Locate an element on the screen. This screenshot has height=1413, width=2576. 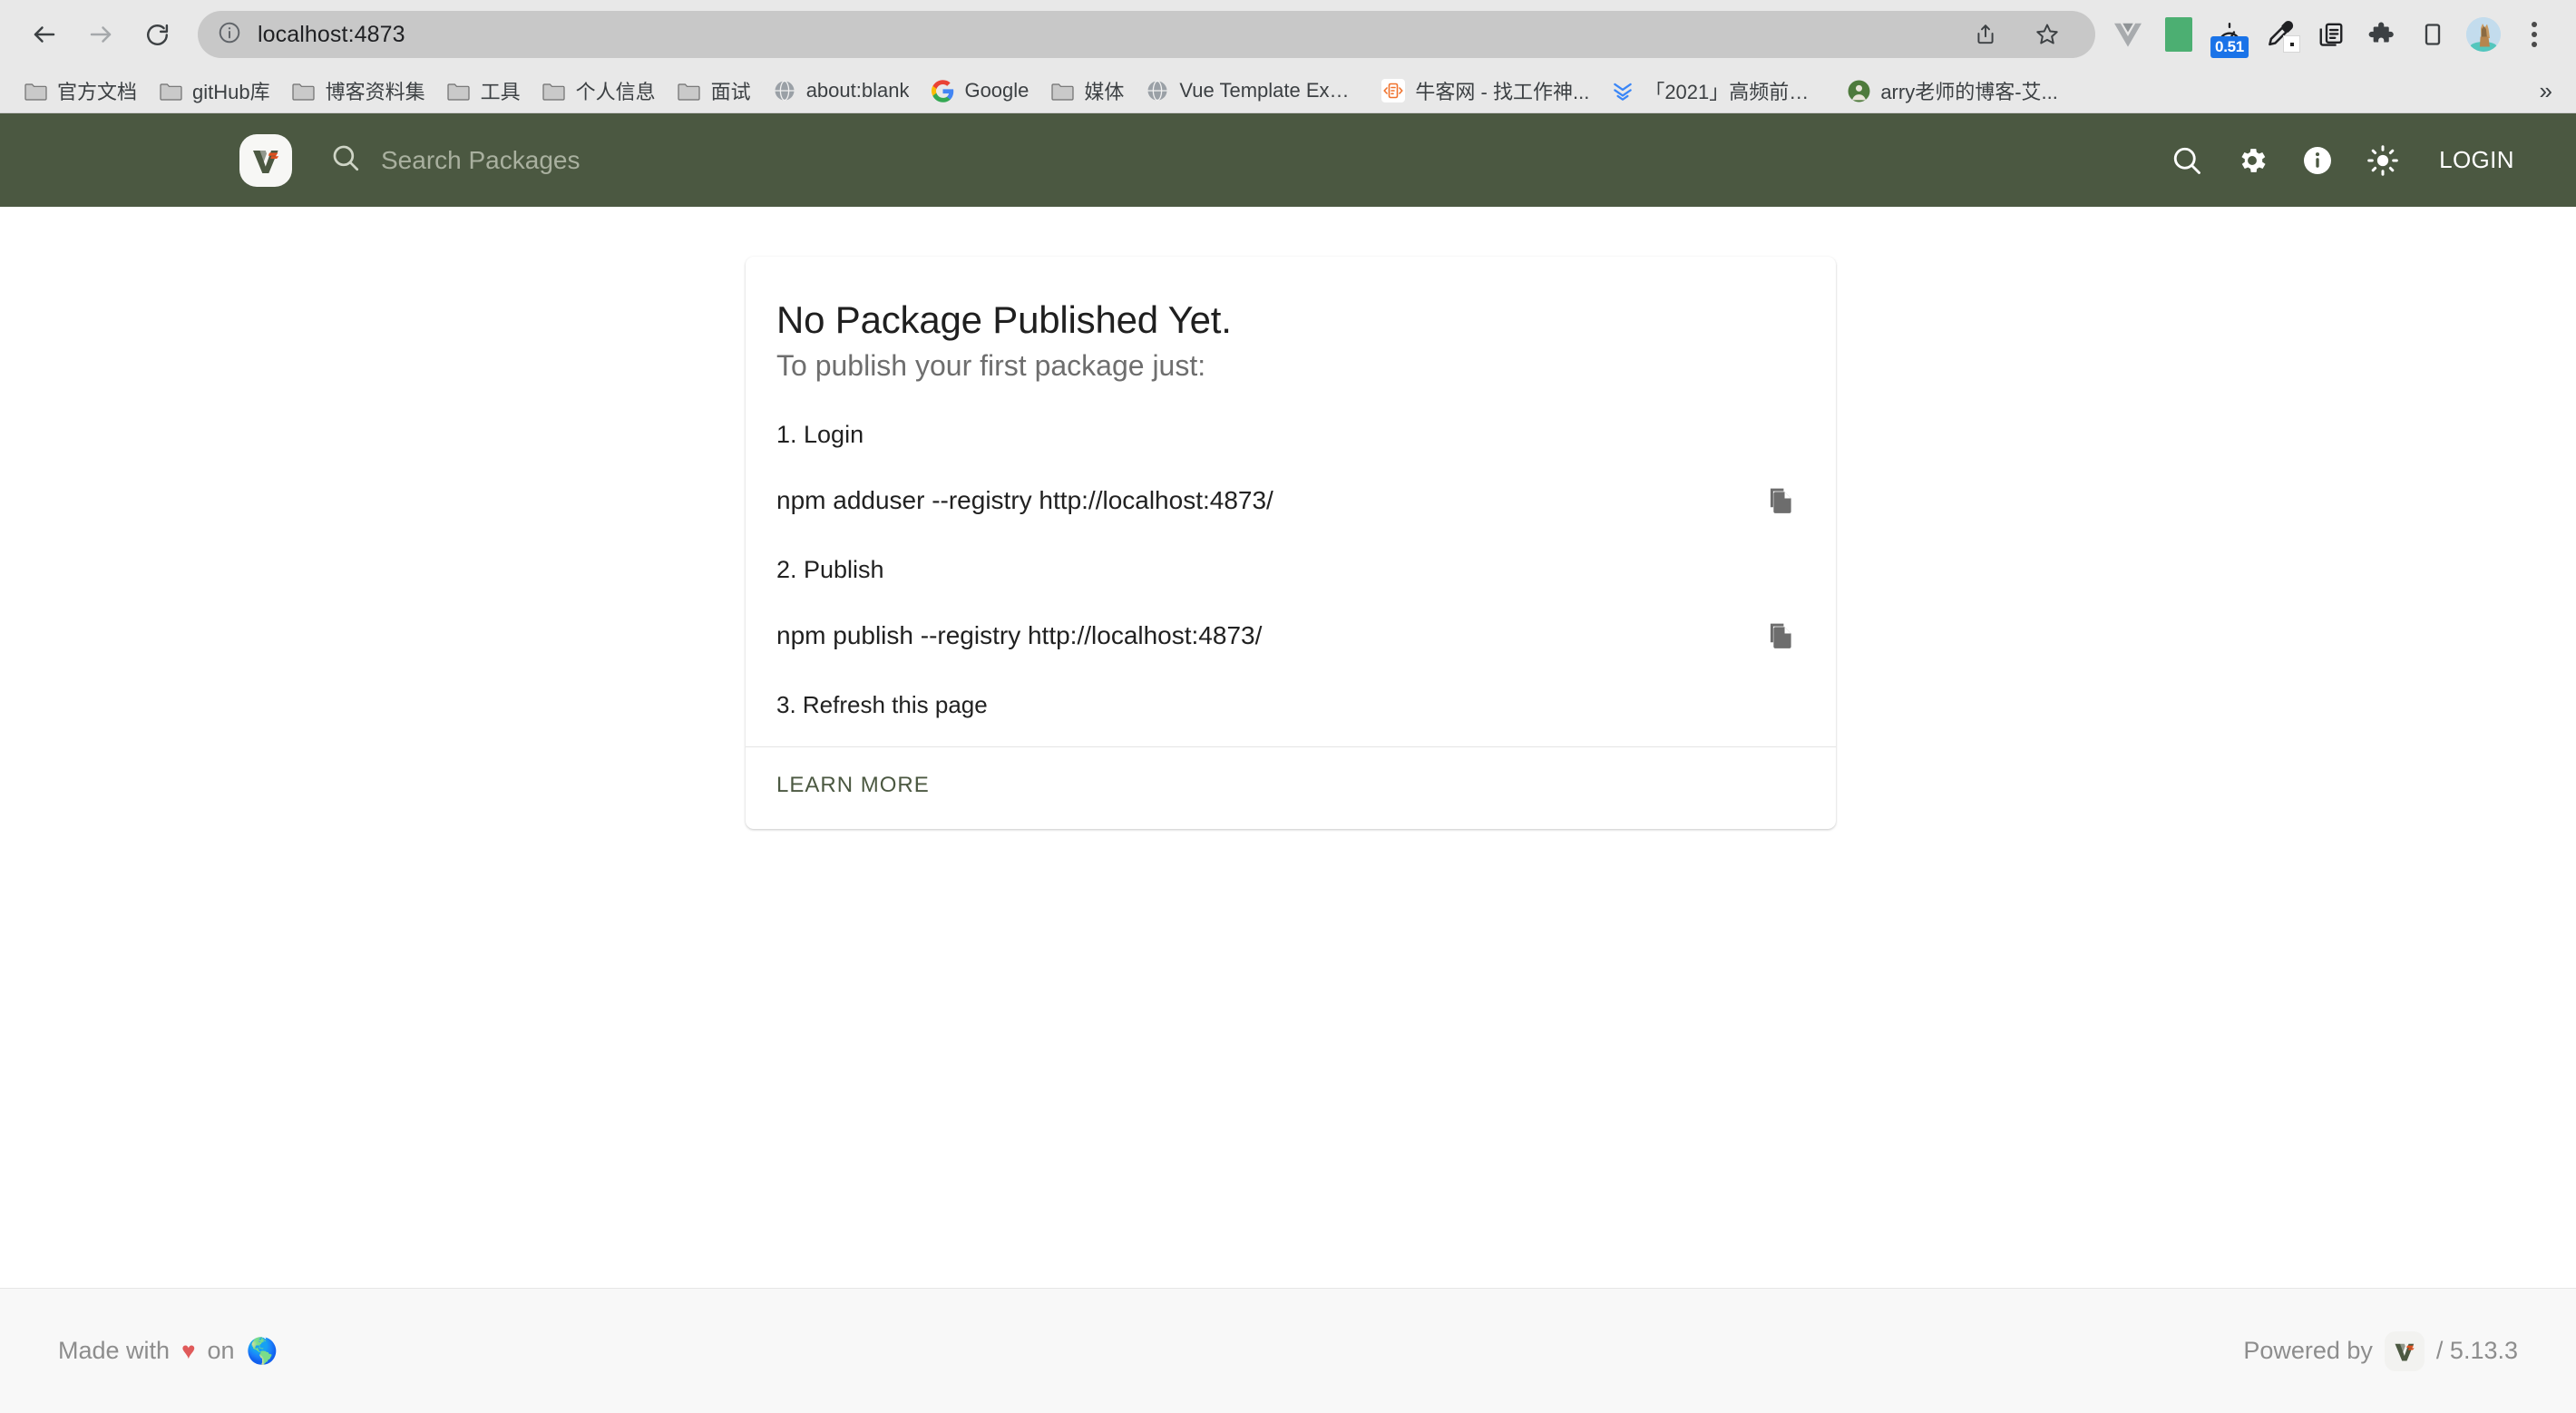
search-input is located at coordinates (698, 160).